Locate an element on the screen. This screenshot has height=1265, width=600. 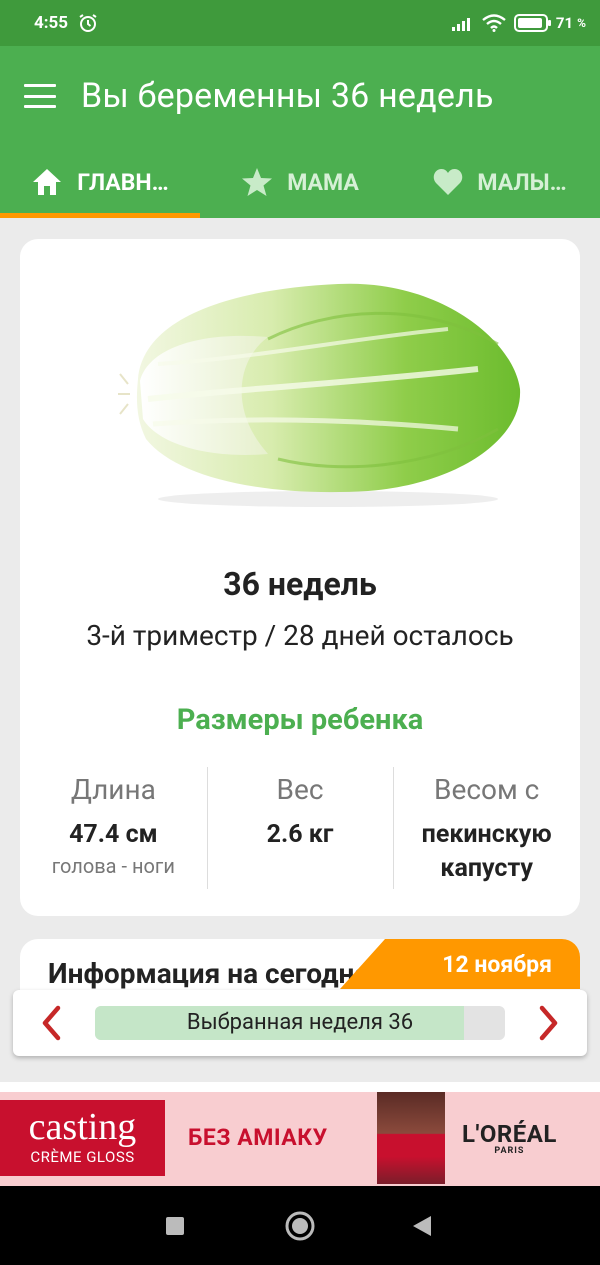
ad-separator is located at coordinates (300, 1087).